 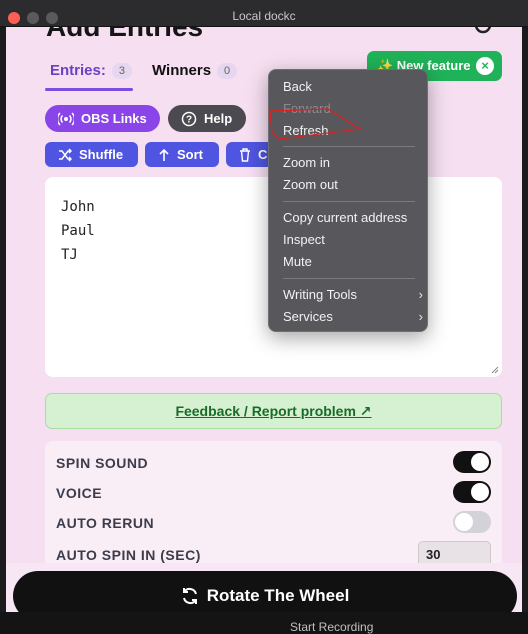 What do you see at coordinates (164, 154) in the screenshot?
I see `arrow-up-icon` at bounding box center [164, 154].